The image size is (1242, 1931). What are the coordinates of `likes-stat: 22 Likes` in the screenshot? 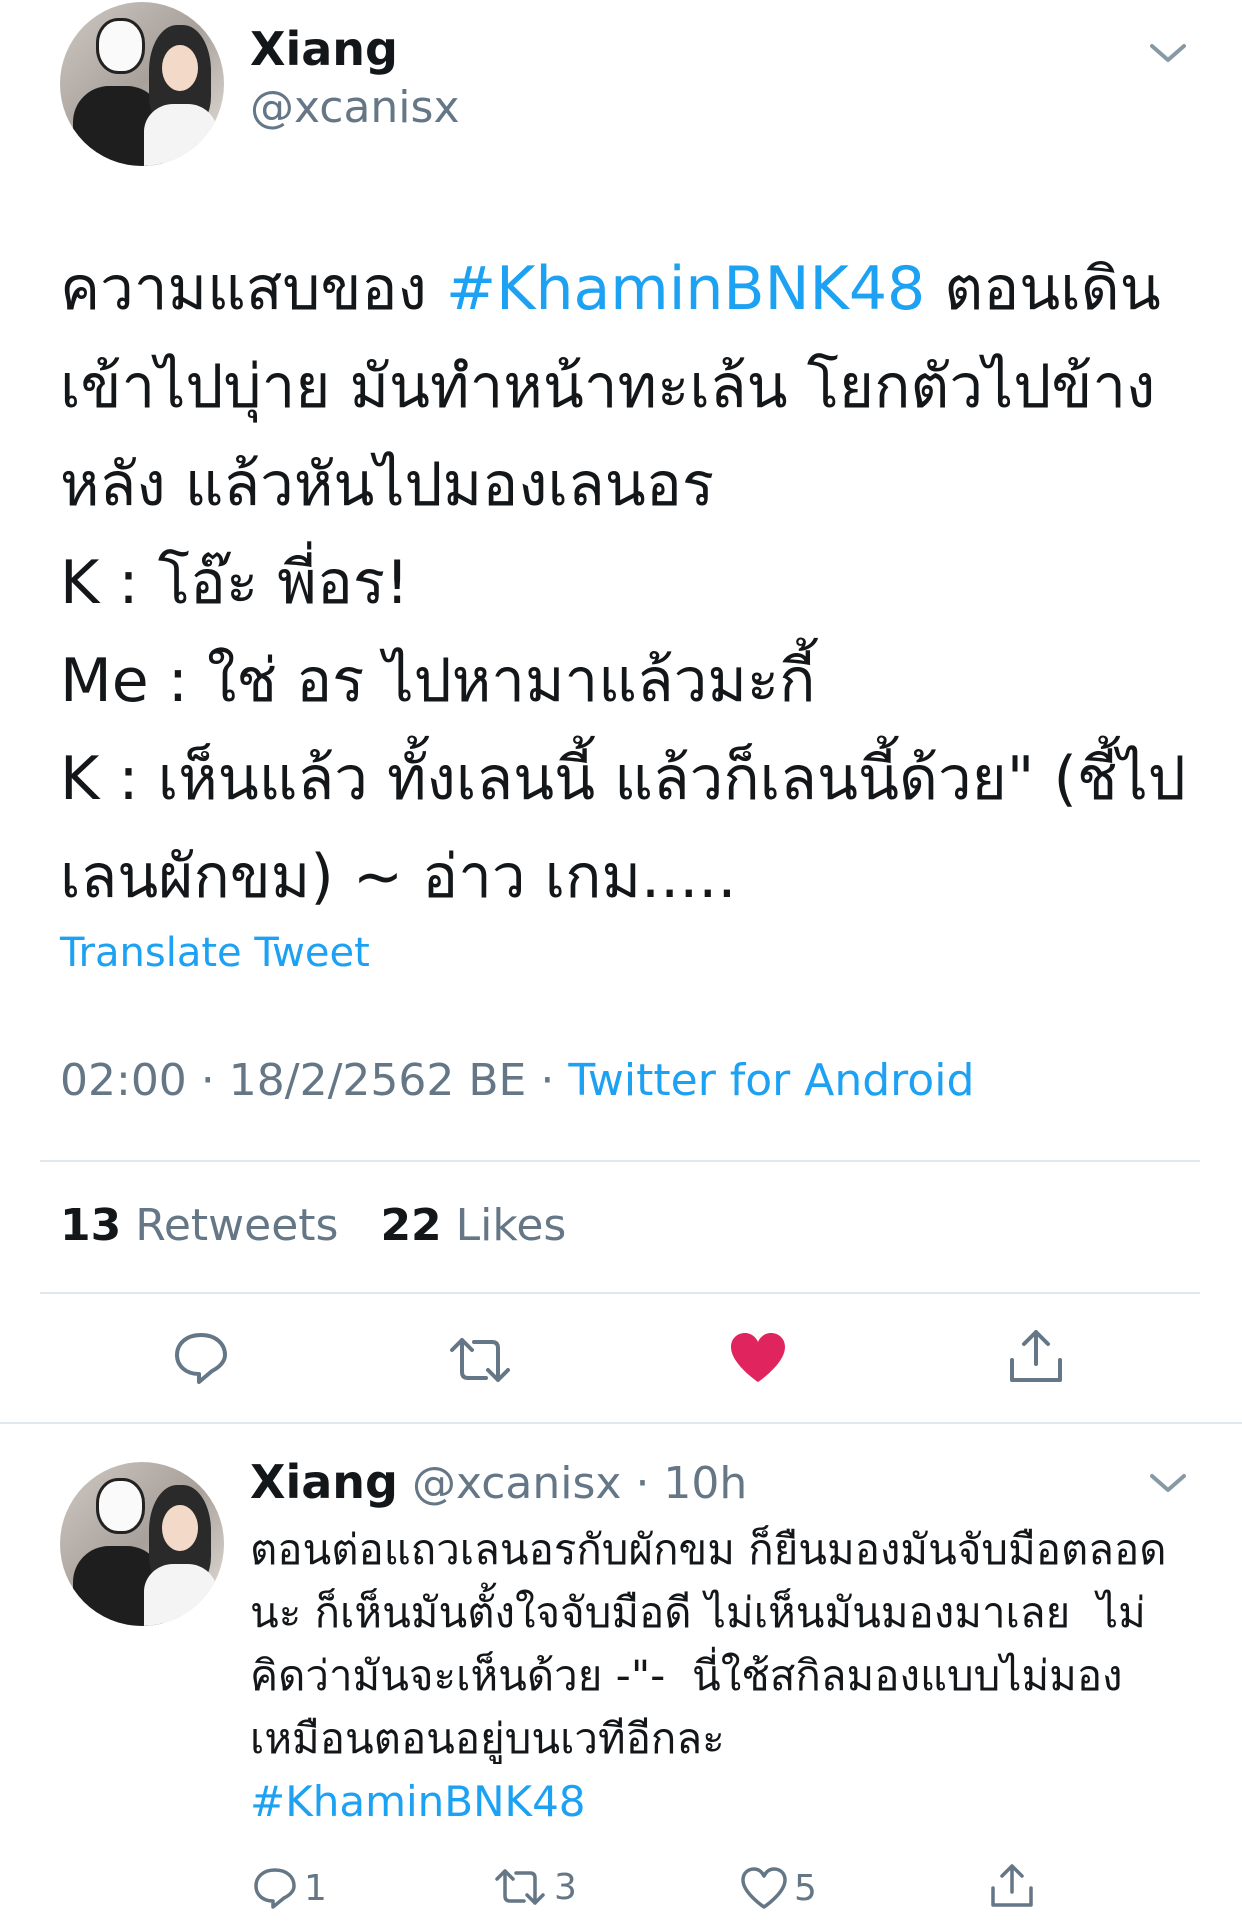 It's located at (473, 1225).